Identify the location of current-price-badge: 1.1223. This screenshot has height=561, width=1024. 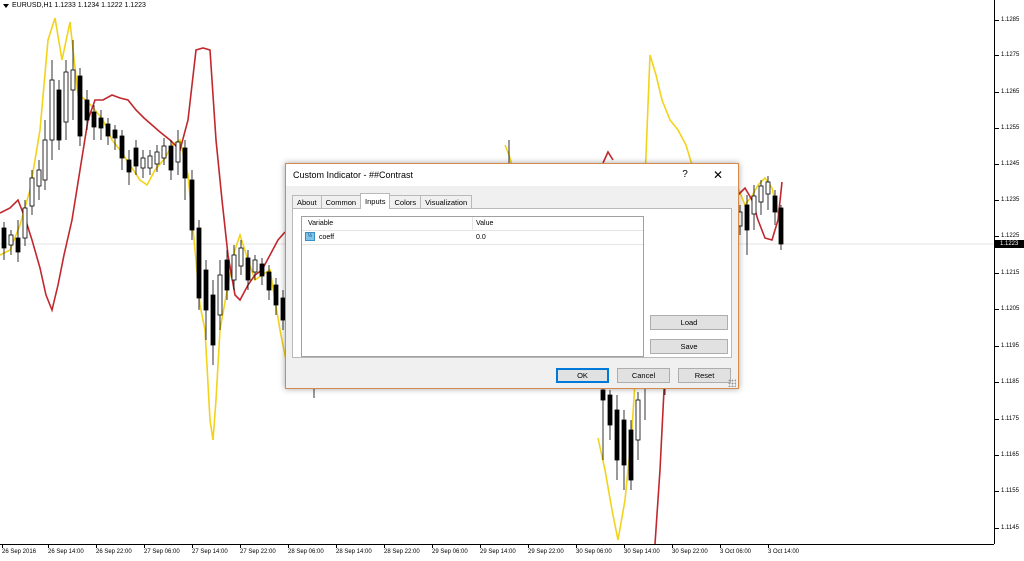
(1009, 244).